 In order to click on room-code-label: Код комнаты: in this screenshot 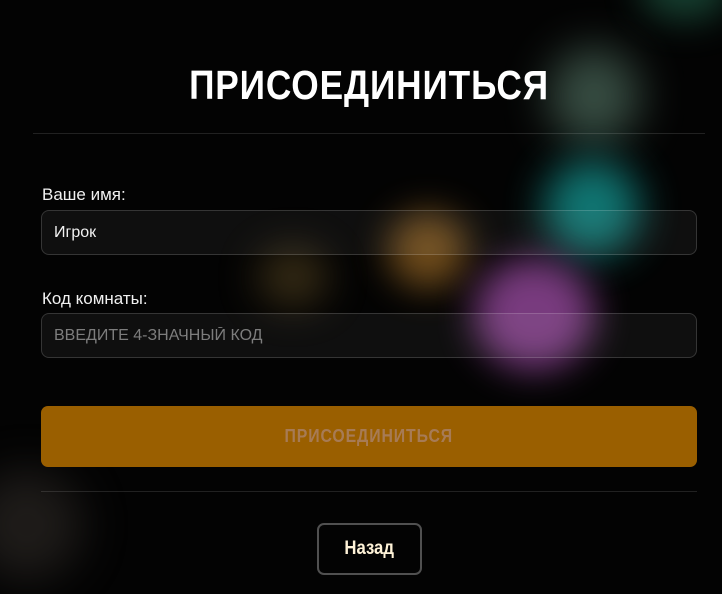, I will do `click(95, 298)`.